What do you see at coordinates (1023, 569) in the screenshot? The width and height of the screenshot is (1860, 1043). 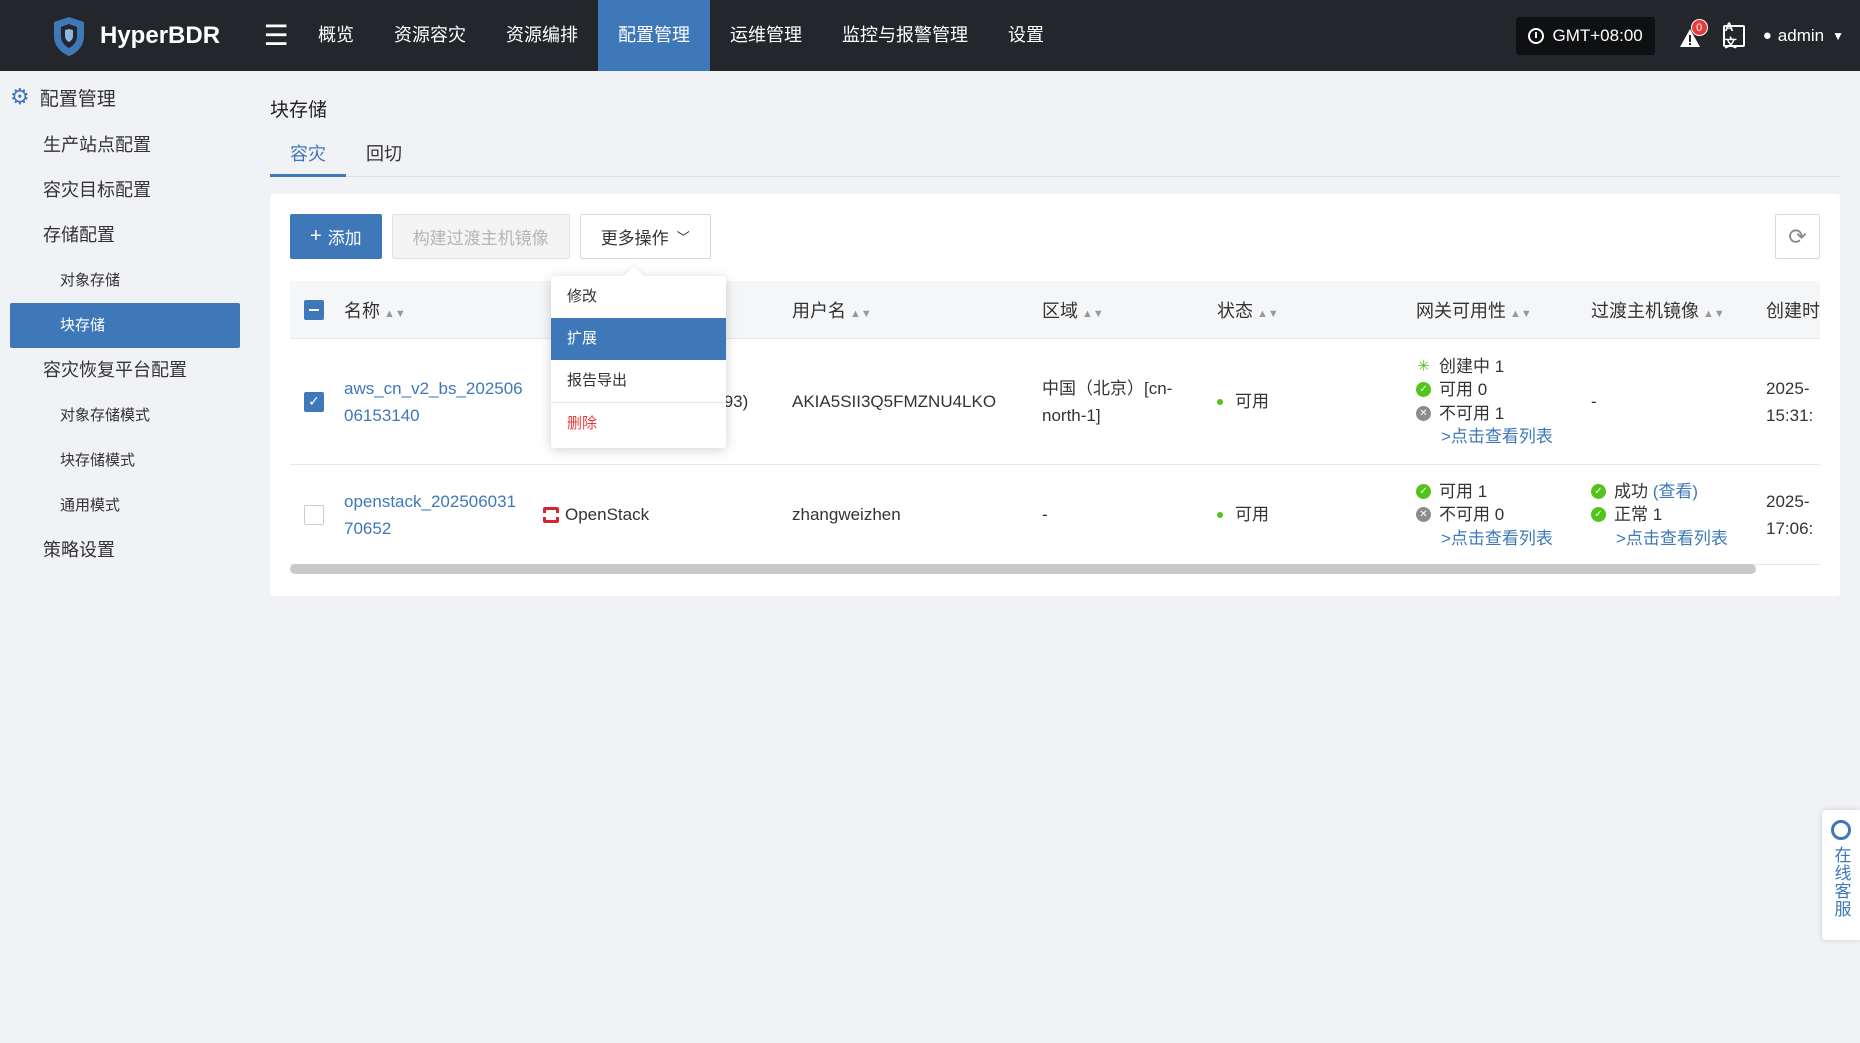 I see `horizontal-scrollbar` at bounding box center [1023, 569].